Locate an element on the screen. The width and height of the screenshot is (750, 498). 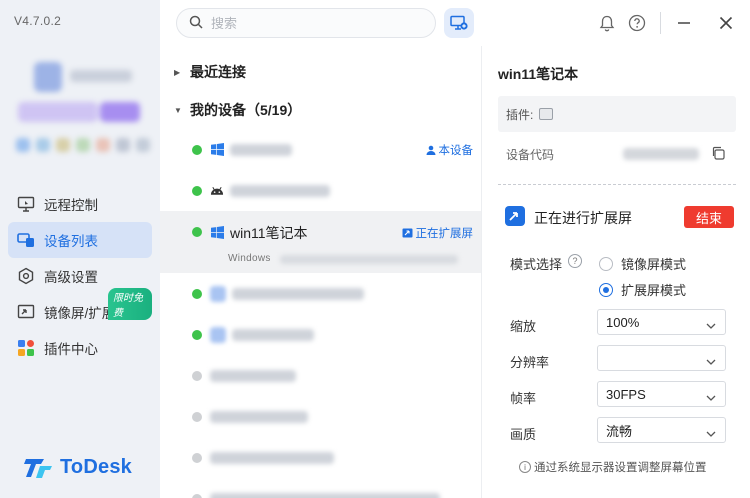
todesk-logo: ToDesk is located at coordinates (78, 467).